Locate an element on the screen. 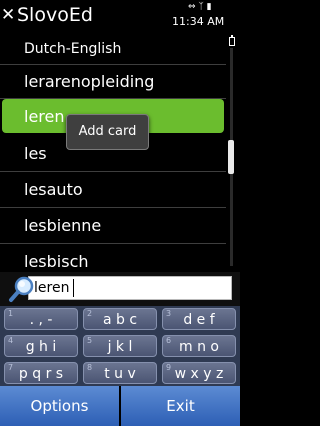 The width and height of the screenshot is (320, 426). key-9: 9 w x y z is located at coordinates (199, 373).